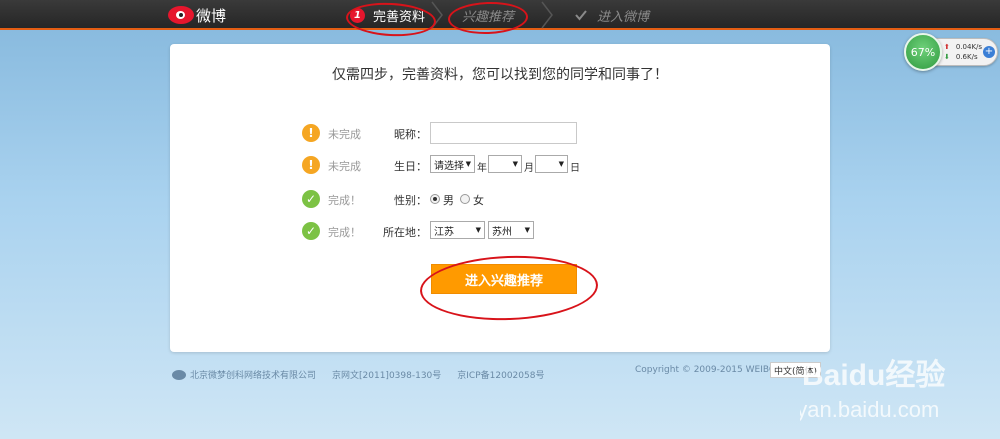 The width and height of the screenshot is (1000, 439). I want to click on watermark-url: jingyan.baidu.com, so click(869, 409).